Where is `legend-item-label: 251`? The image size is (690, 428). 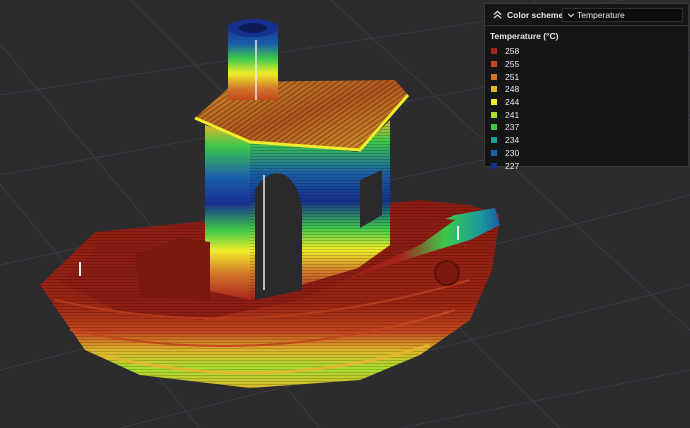 legend-item-label: 251 is located at coordinates (512, 76).